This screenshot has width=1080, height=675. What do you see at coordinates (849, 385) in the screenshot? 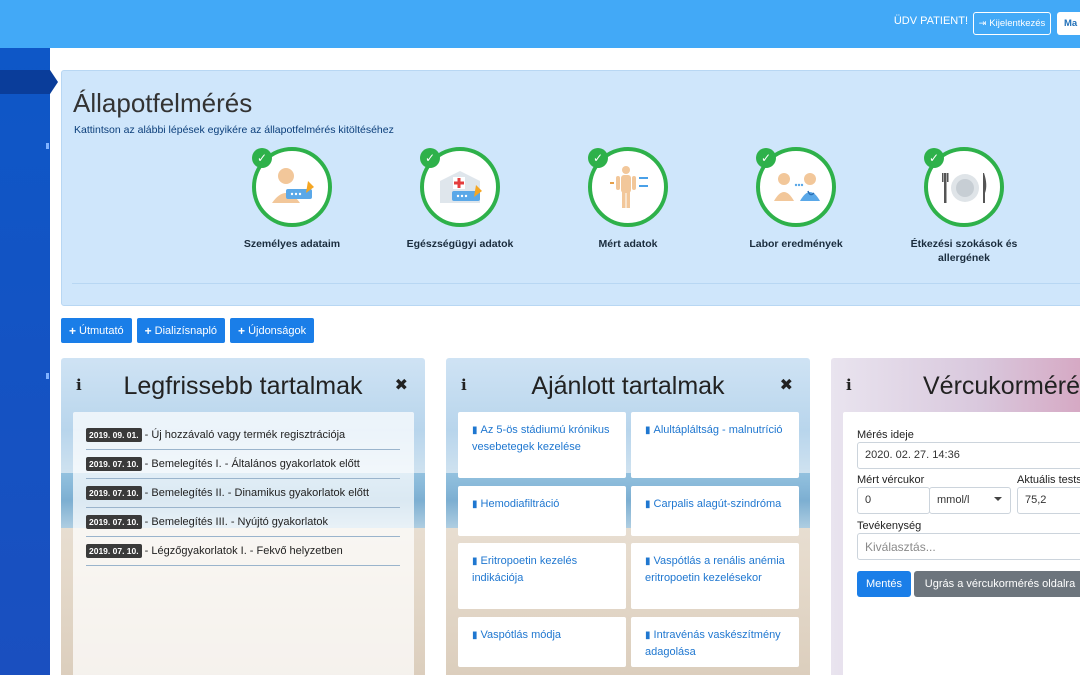
I see `info-icon: i` at bounding box center [849, 385].